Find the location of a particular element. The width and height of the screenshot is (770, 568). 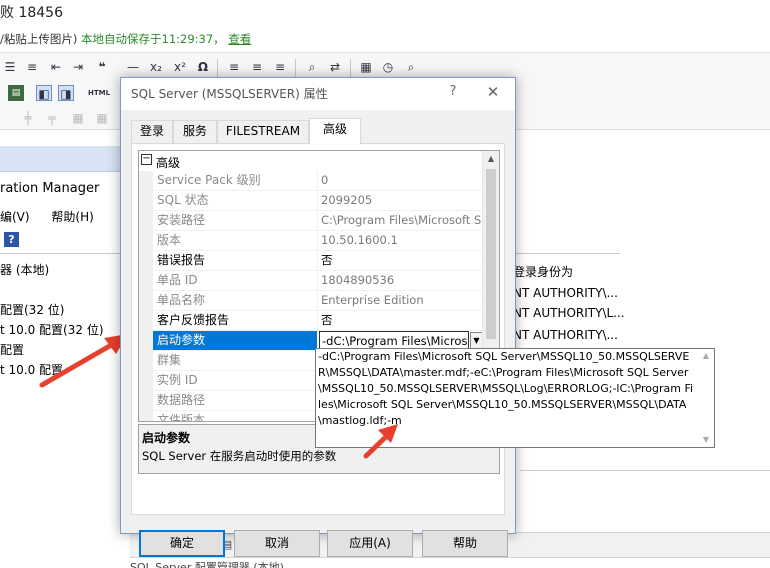

property-value: 10.50.1600.1 is located at coordinates (401, 241).